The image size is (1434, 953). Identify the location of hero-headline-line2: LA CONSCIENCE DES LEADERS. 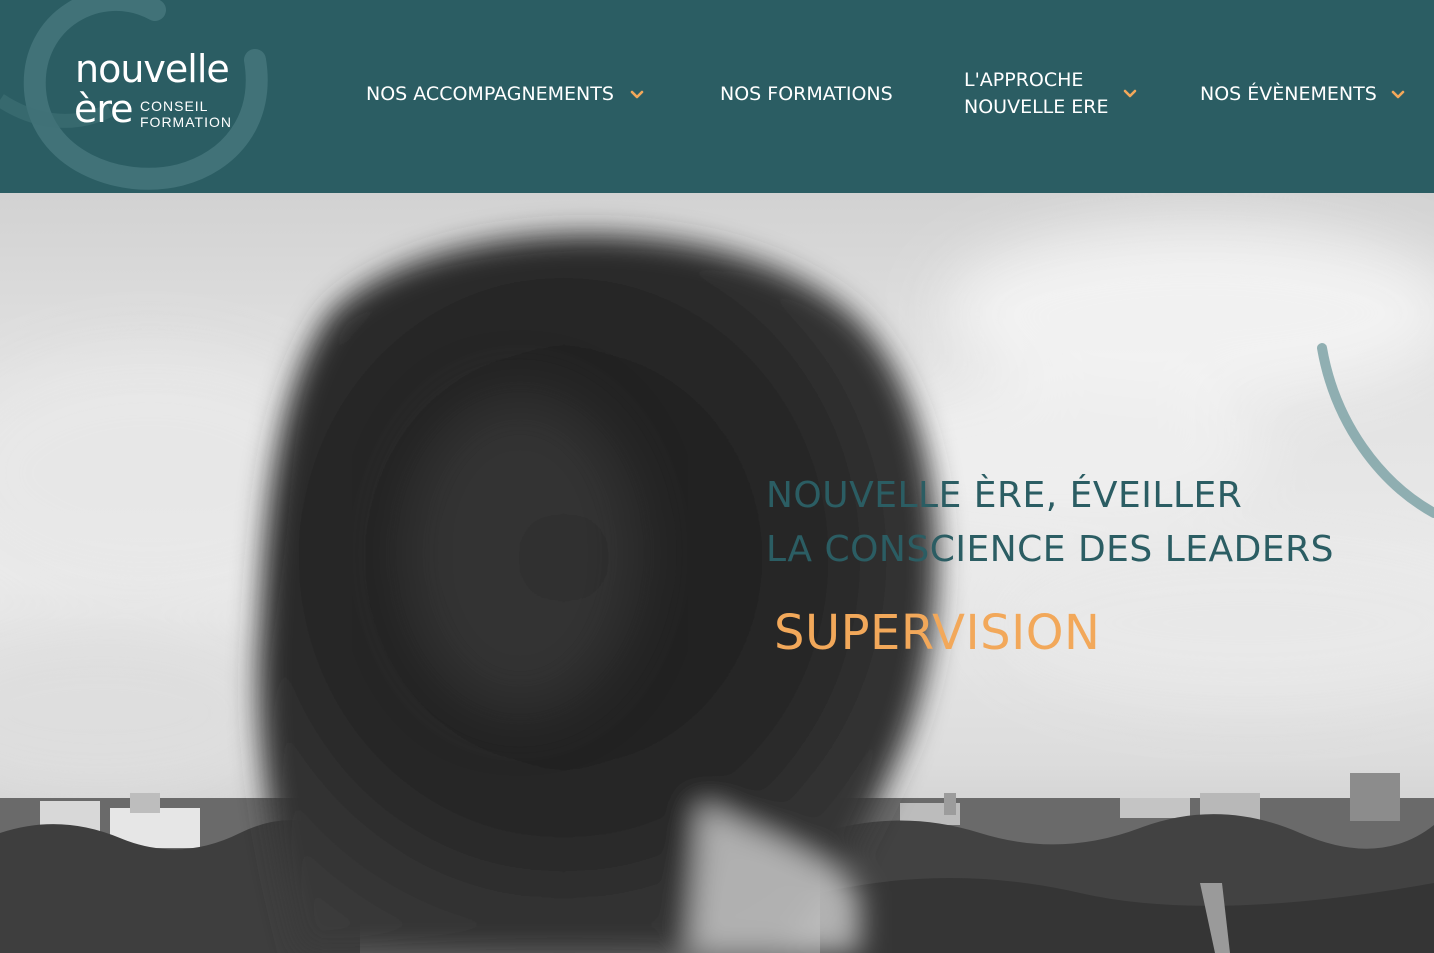
(1050, 549).